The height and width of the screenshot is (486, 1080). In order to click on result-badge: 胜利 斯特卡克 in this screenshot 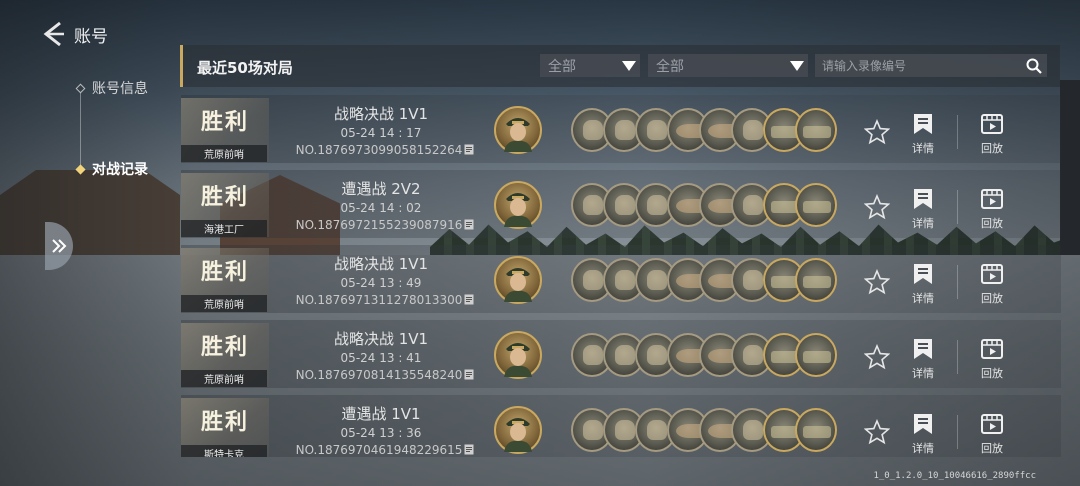, I will do `click(225, 427)`.